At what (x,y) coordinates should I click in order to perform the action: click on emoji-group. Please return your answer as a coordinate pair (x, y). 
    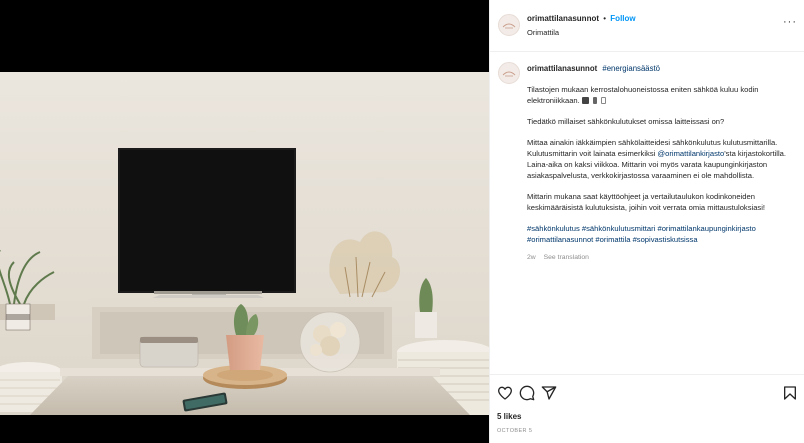
    Looking at the image, I should click on (593, 100).